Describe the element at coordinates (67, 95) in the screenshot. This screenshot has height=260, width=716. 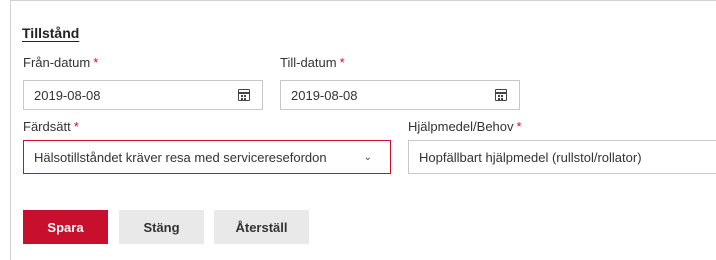
I see `from-date-value: 2019-08-08` at that location.